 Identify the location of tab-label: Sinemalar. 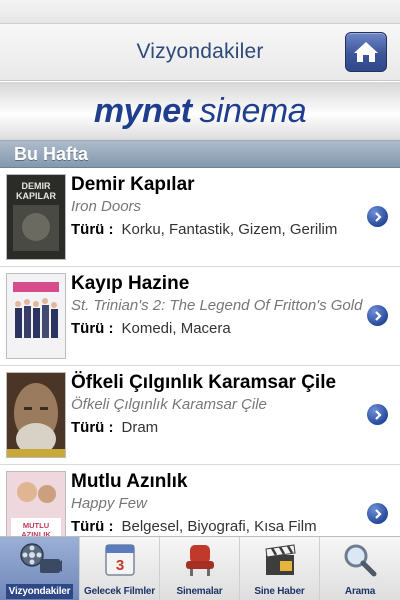
(199, 591).